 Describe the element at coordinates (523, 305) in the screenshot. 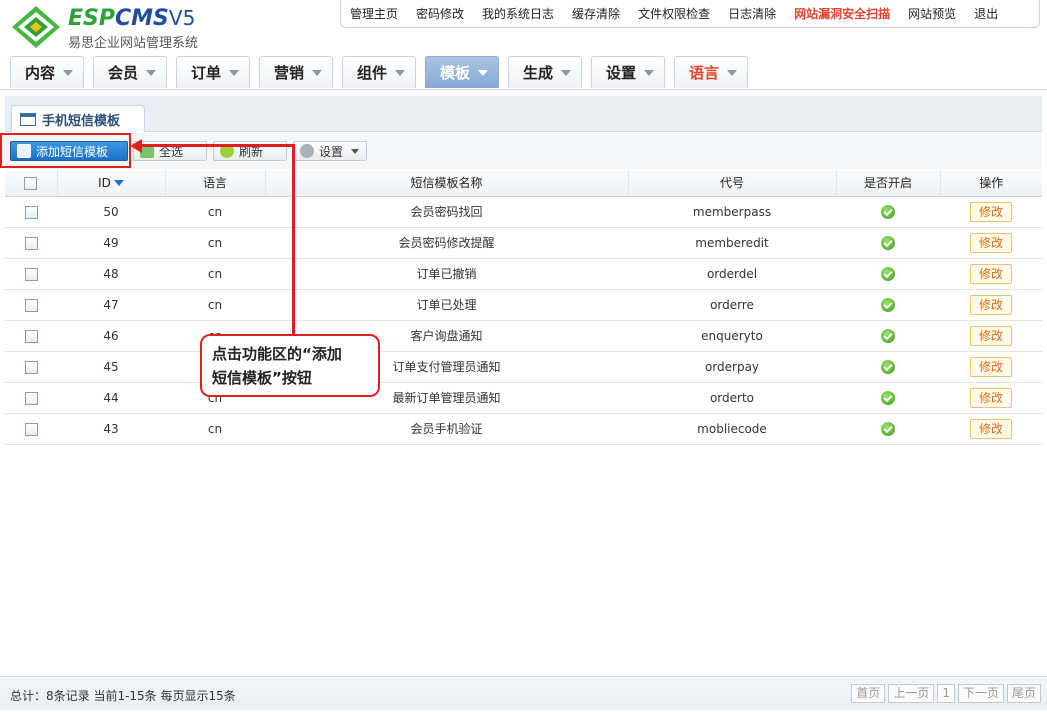

I see `table-row: 47 cn 订单已处理 orderre 修改` at that location.